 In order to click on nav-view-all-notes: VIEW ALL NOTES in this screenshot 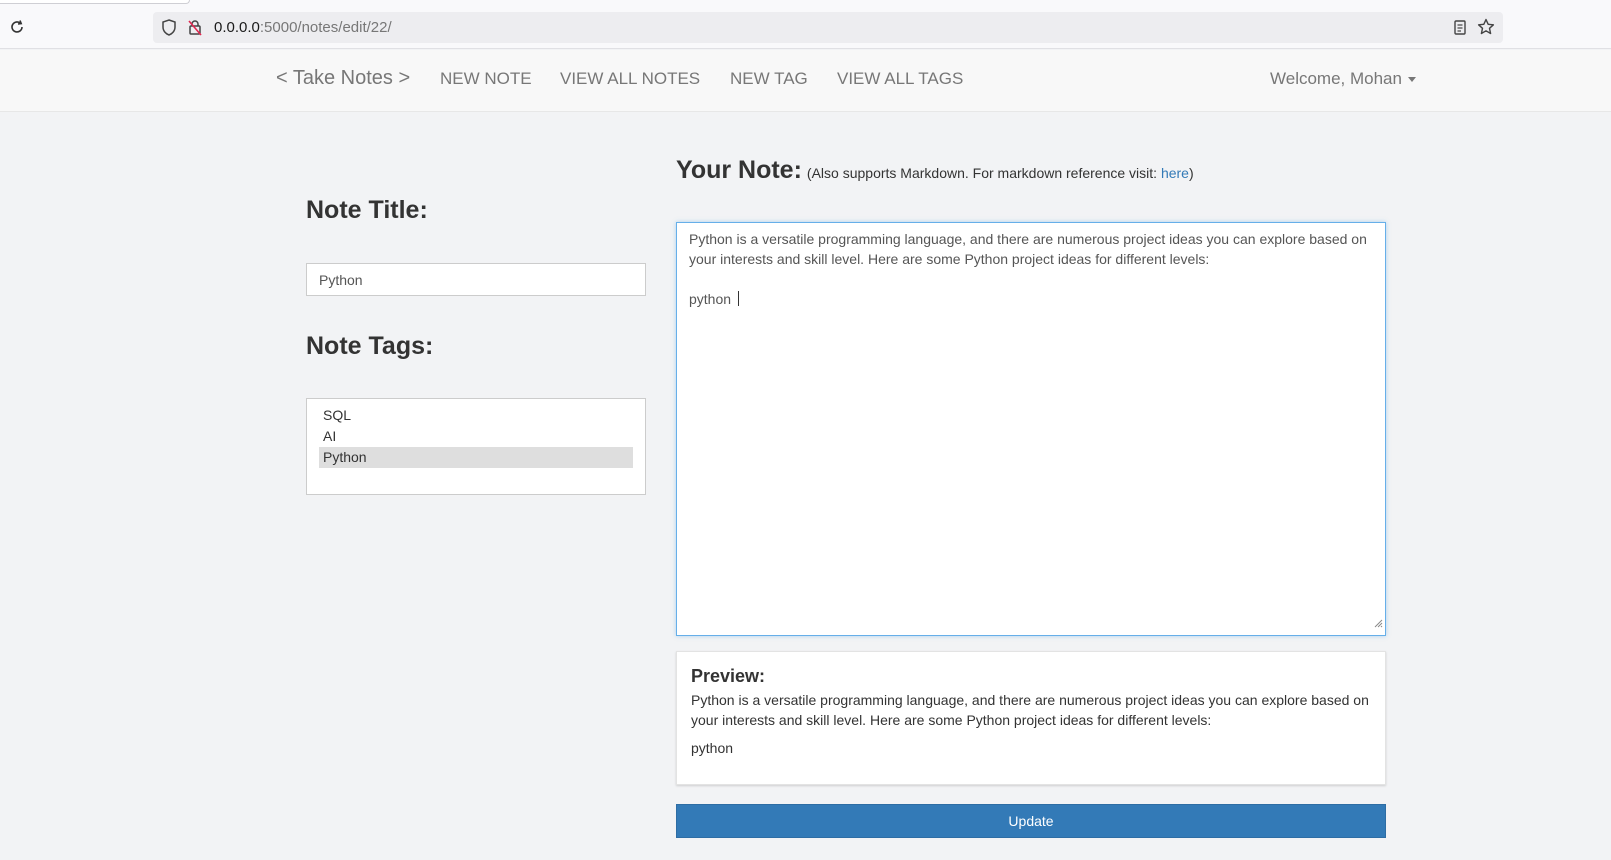, I will do `click(630, 79)`.